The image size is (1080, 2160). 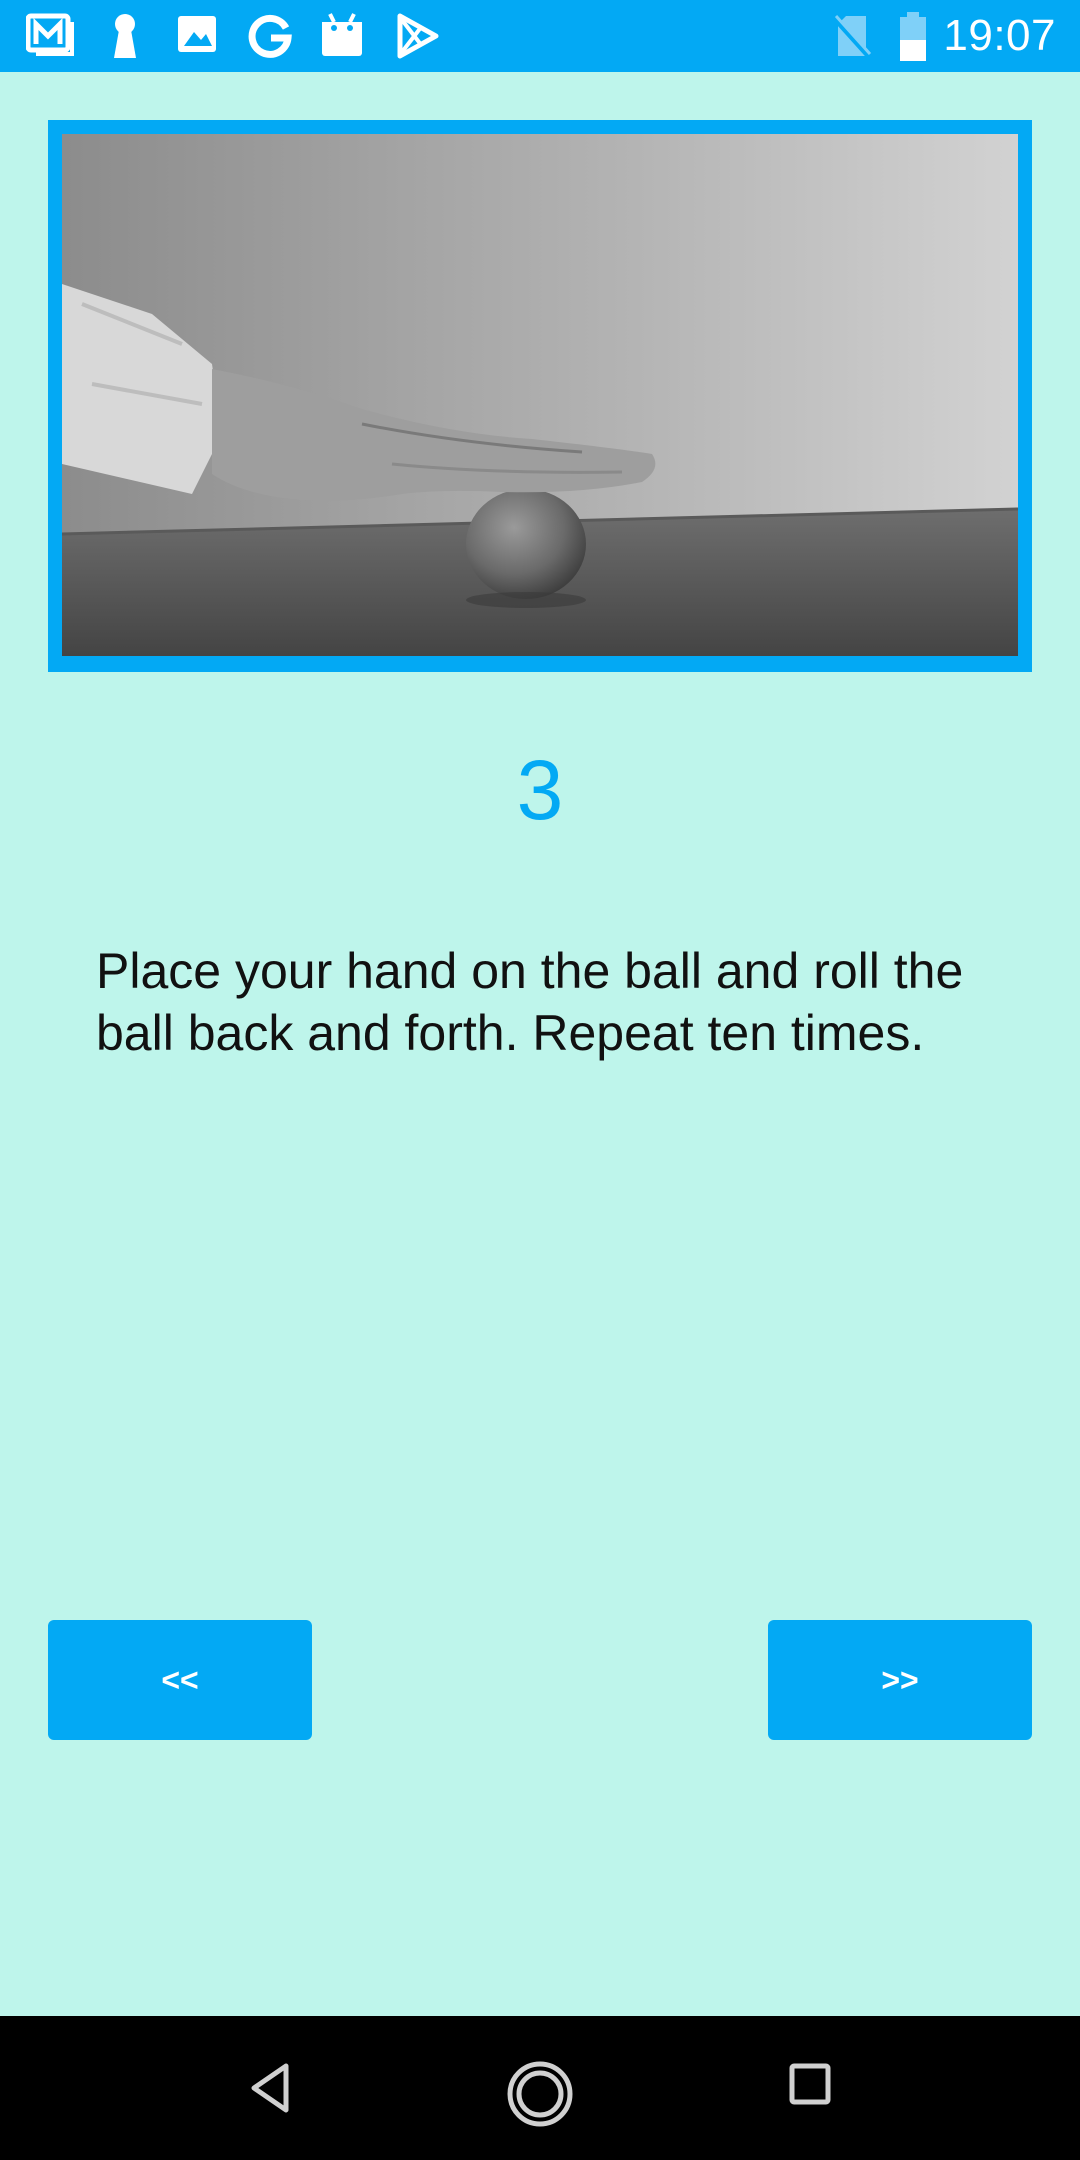 I want to click on previous-button: <<, so click(x=180, y=1680).